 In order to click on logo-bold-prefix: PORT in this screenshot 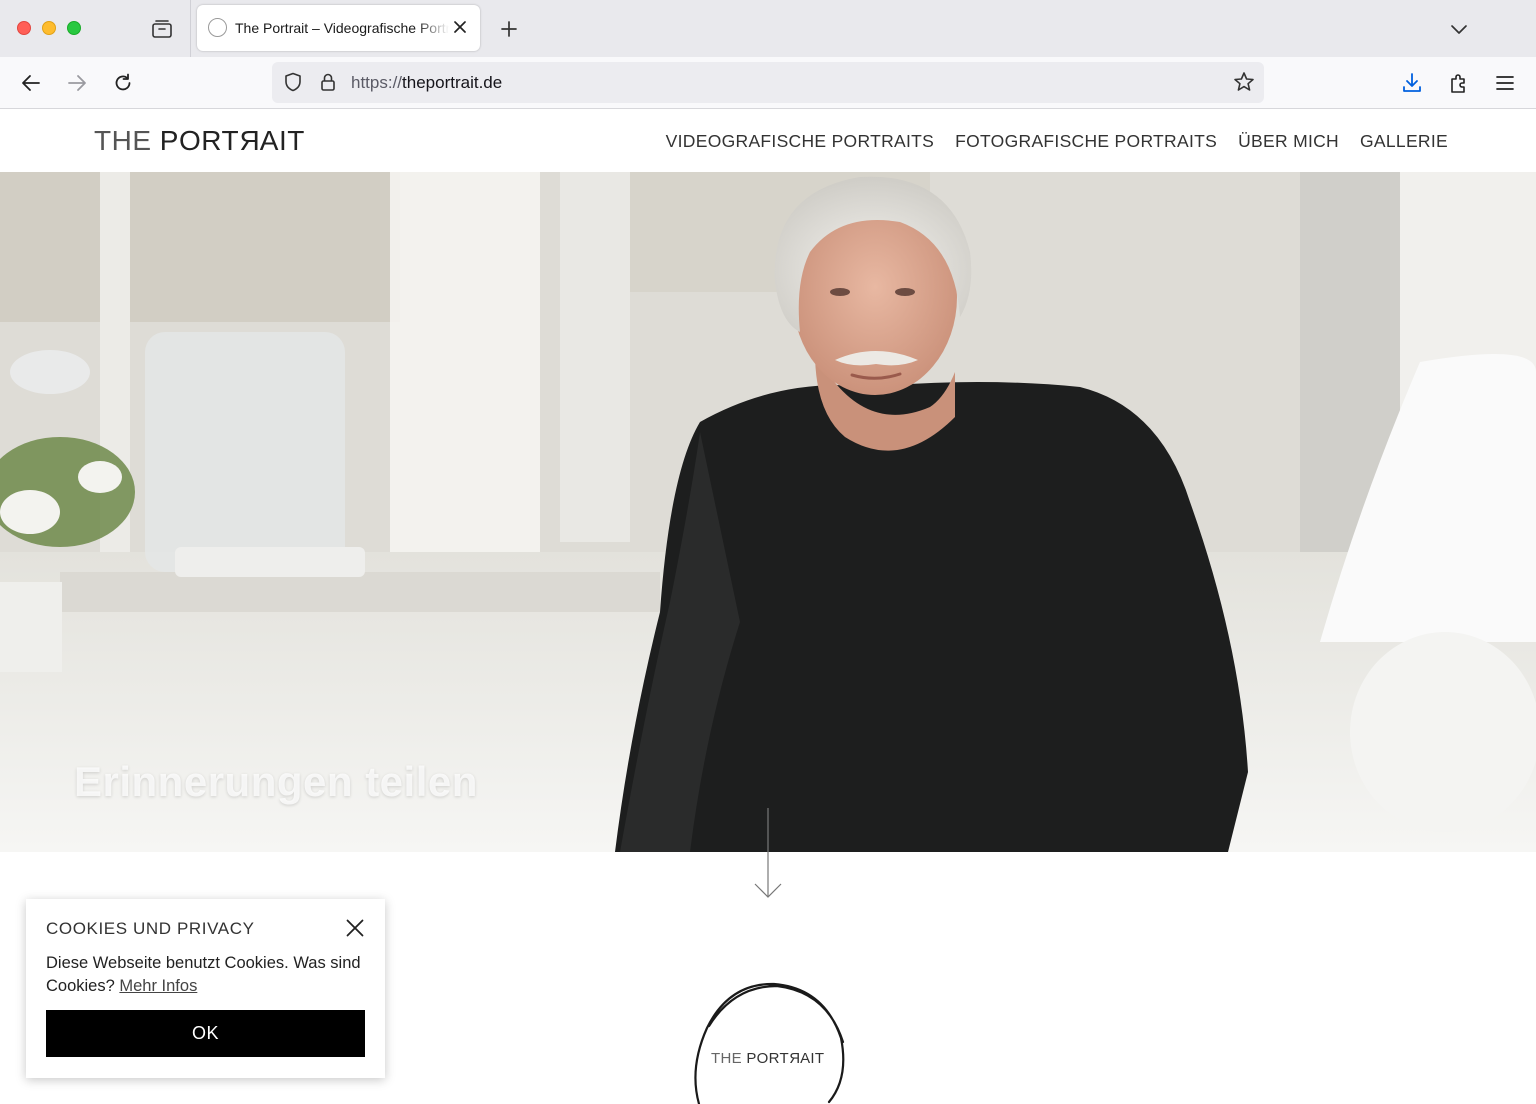, I will do `click(199, 140)`.